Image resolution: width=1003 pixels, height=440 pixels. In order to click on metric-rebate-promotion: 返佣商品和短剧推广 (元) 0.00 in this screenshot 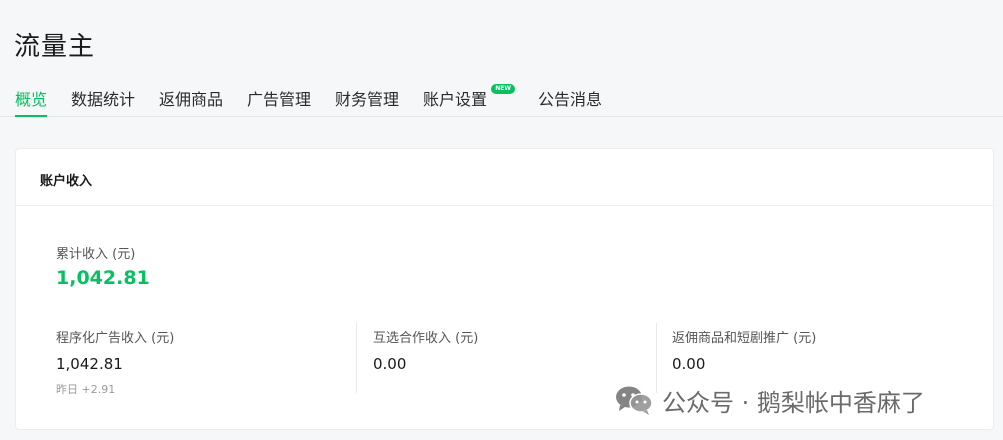, I will do `click(744, 350)`.